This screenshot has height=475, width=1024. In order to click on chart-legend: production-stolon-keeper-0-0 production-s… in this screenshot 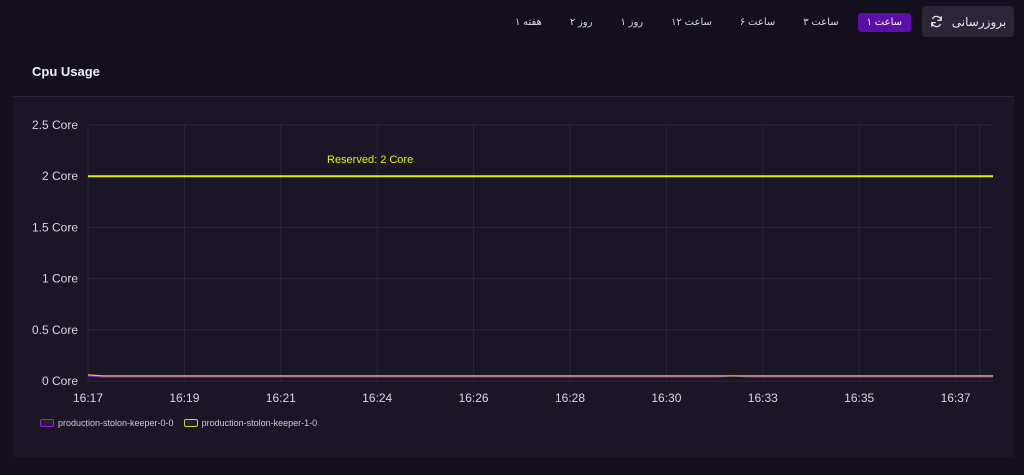, I will do `click(178, 423)`.